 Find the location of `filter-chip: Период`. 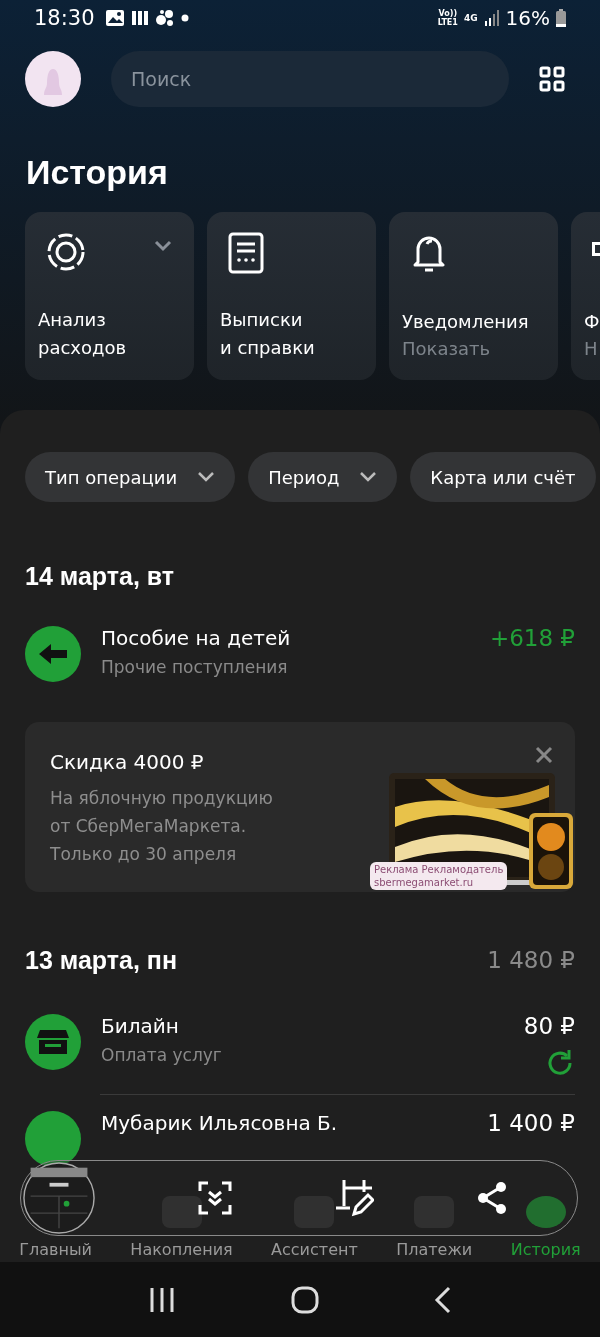

filter-chip: Период is located at coordinates (323, 477).